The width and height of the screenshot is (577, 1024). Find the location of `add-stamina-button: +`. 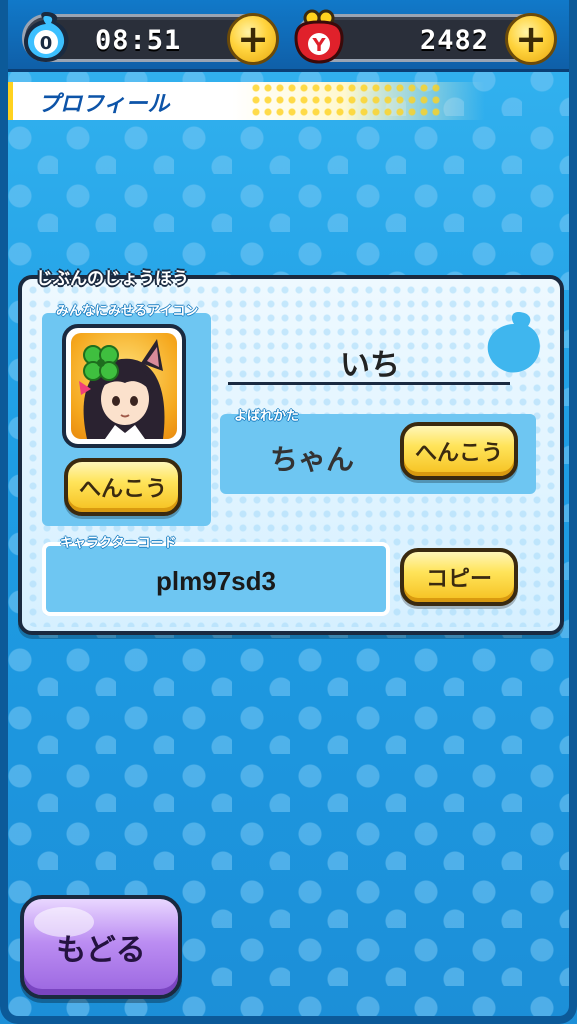

add-stamina-button: + is located at coordinates (253, 39).